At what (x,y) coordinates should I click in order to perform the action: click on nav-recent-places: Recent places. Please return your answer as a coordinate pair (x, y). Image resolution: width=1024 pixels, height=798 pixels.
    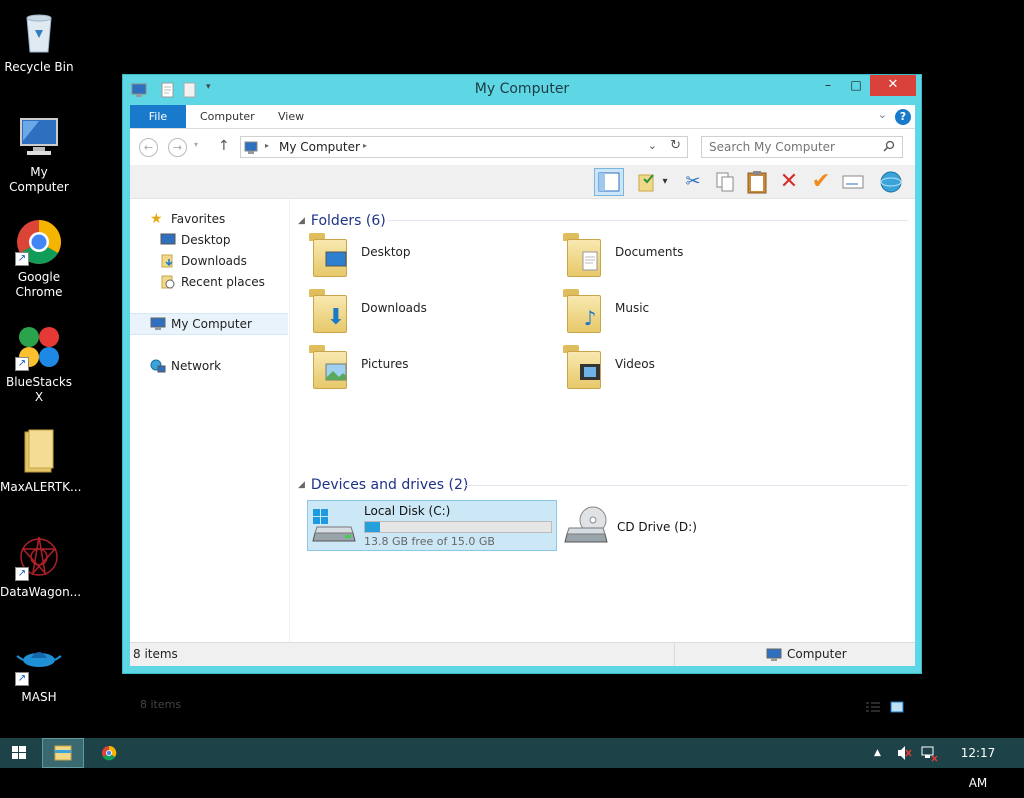
    Looking at the image, I should click on (209, 282).